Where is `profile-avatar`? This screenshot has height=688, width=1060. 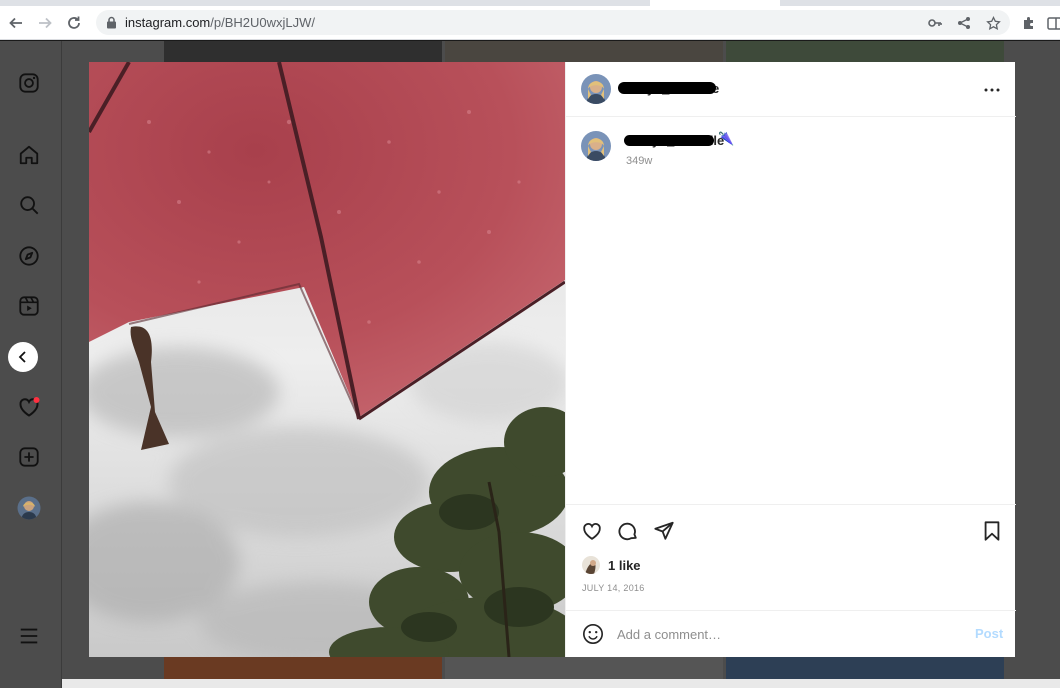
profile-avatar is located at coordinates (29, 508).